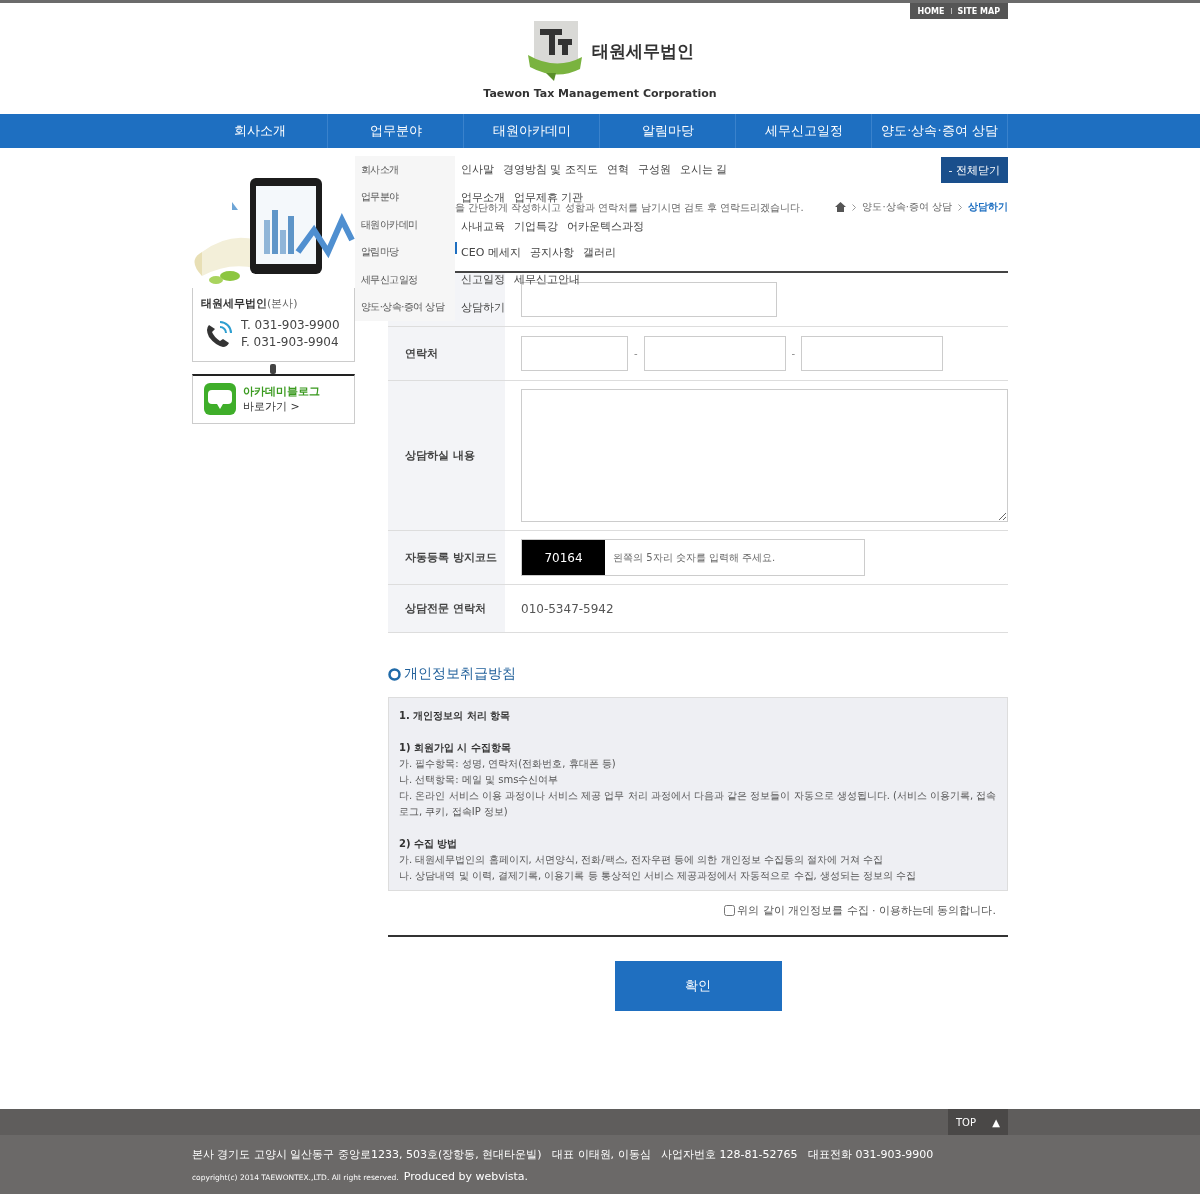 Image resolution: width=1200 pixels, height=1194 pixels. Describe the element at coordinates (618, 170) in the screenshot. I see `submenu-link: 연혁` at that location.